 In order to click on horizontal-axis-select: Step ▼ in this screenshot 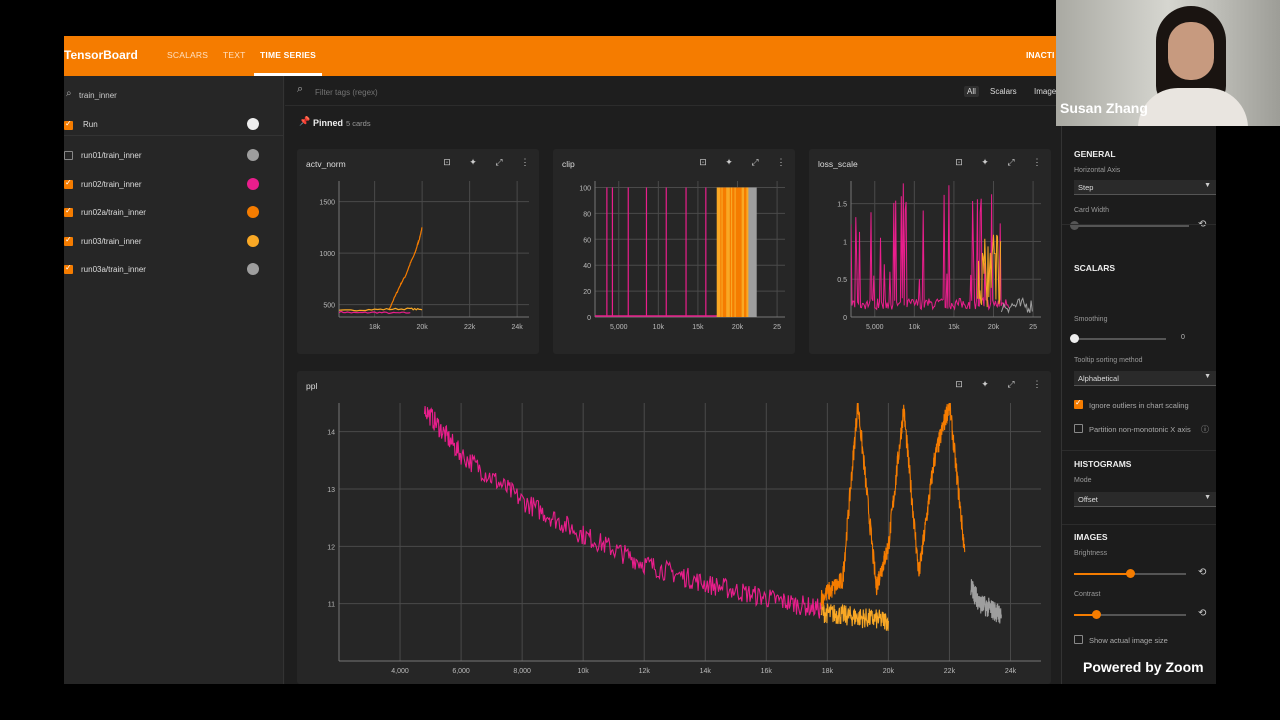, I will do `click(1145, 187)`.